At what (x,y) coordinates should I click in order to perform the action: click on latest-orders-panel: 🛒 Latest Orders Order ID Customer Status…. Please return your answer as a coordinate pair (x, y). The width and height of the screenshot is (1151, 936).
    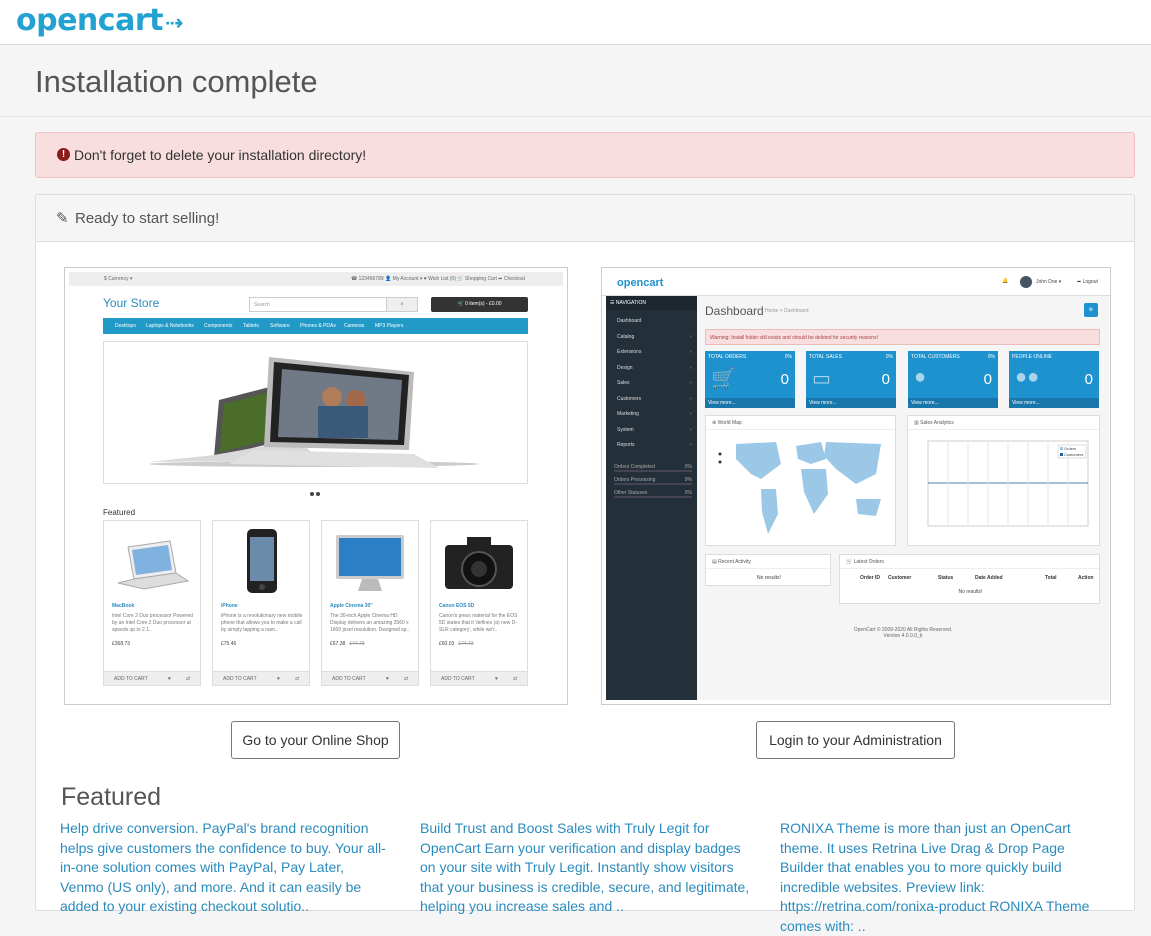
    Looking at the image, I should click on (969, 579).